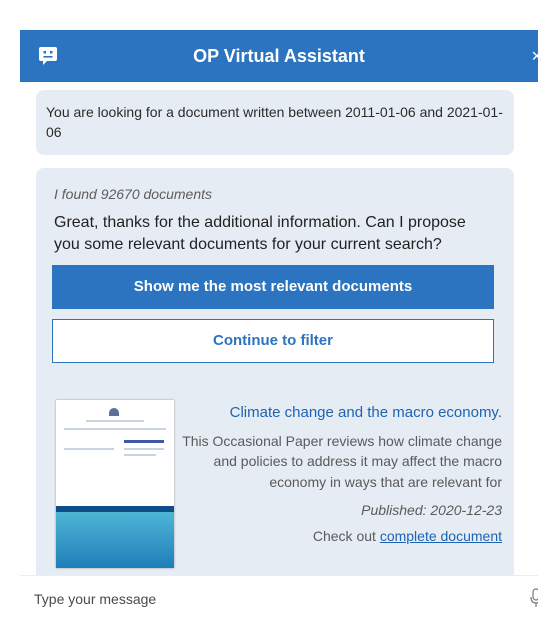 The height and width of the screenshot is (620, 538). Describe the element at coordinates (534, 598) in the screenshot. I see `microphone-icon` at that location.